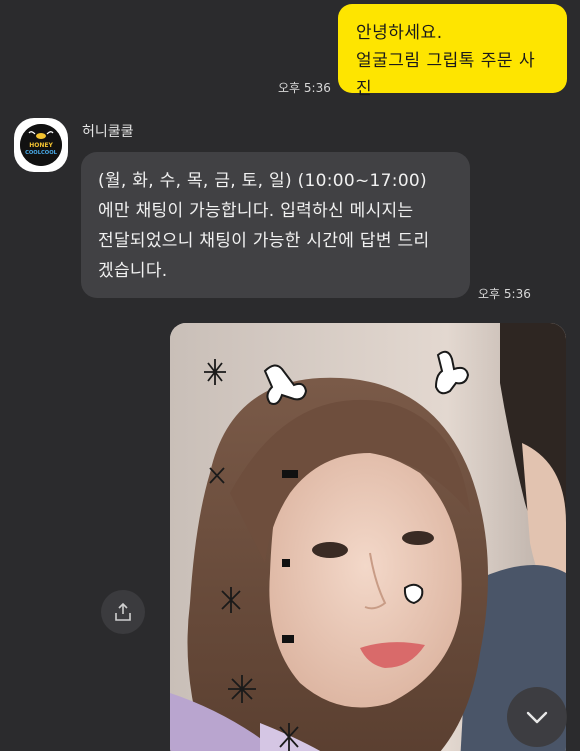 The height and width of the screenshot is (751, 580). What do you see at coordinates (399, 33) in the screenshot?
I see `outgoing-message-line: 안녕하세요.` at bounding box center [399, 33].